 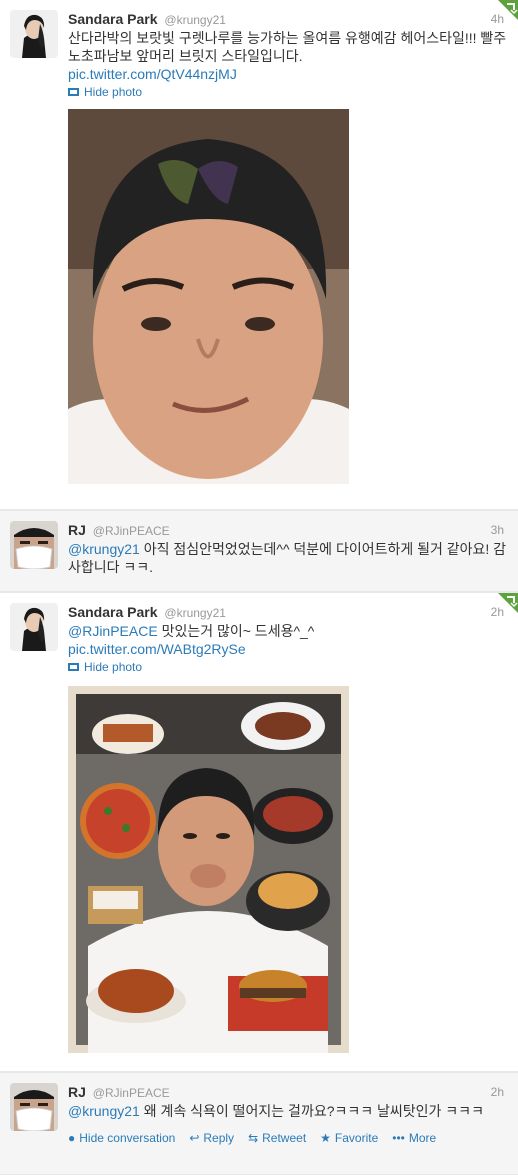 What do you see at coordinates (422, 1138) in the screenshot?
I see `more-label: More` at bounding box center [422, 1138].